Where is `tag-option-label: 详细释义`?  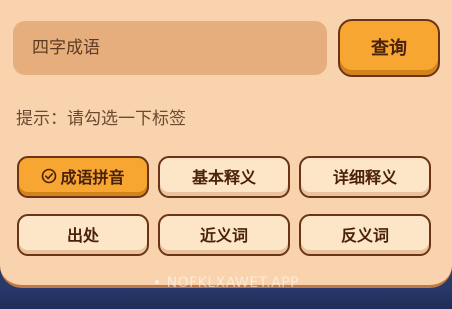
tag-option-label: 详细释义 is located at coordinates (364, 177).